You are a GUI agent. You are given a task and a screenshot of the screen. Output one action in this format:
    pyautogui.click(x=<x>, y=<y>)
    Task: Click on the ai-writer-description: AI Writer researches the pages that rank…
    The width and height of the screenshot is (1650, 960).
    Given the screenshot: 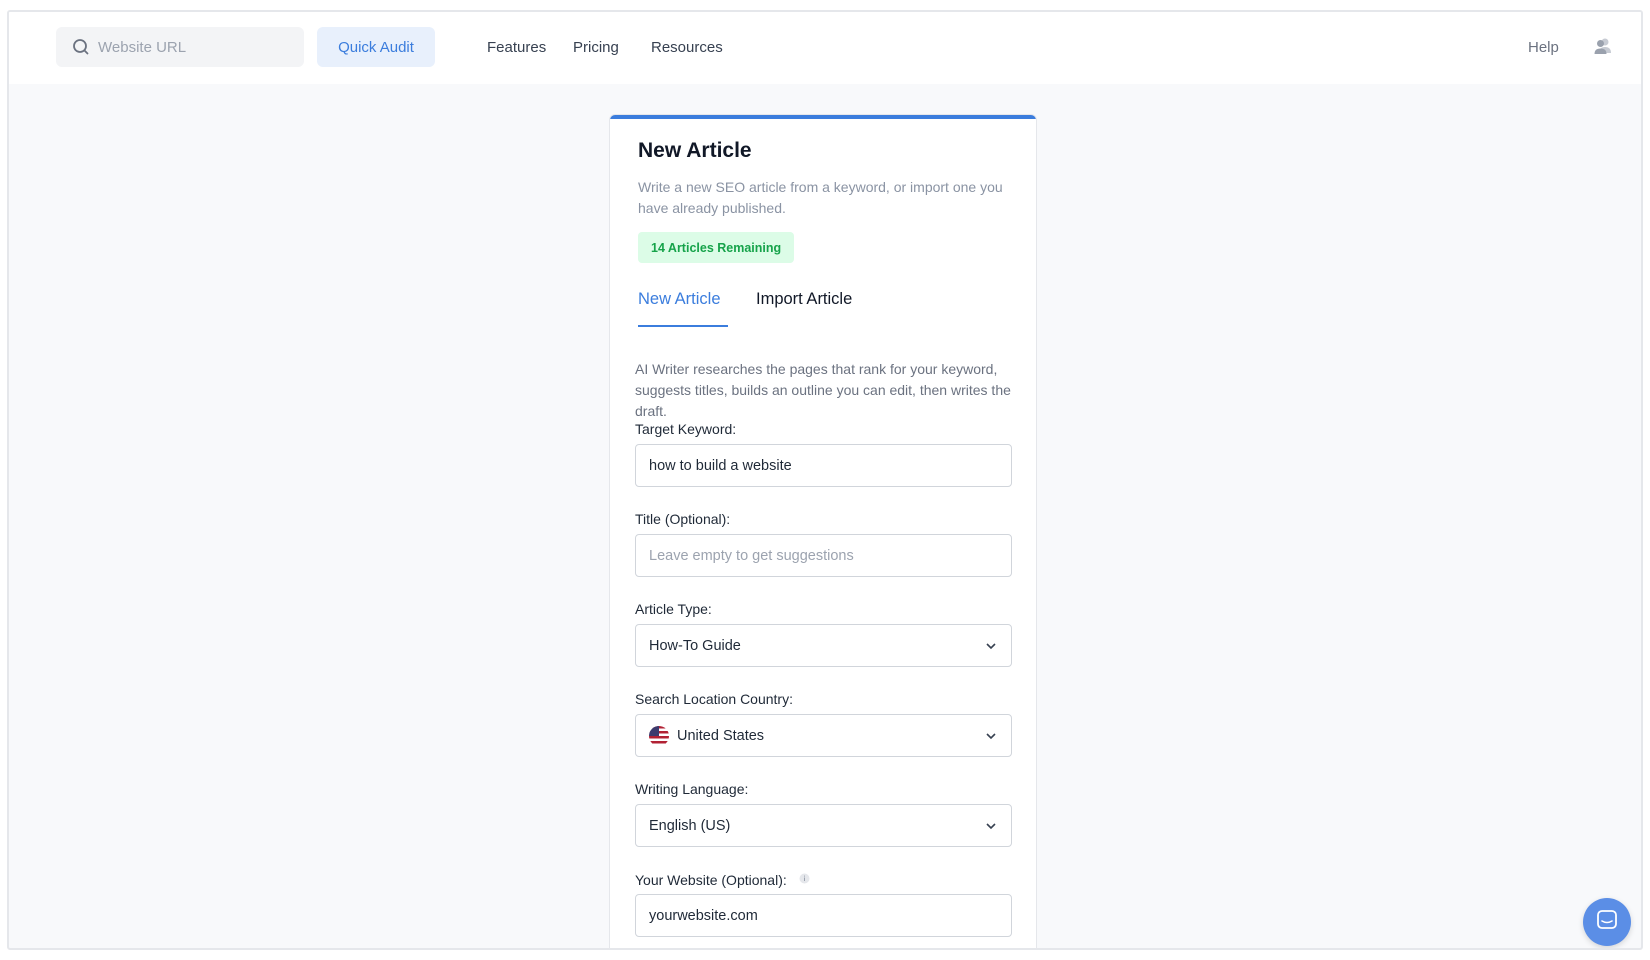 What is the action you would take?
    pyautogui.click(x=823, y=390)
    